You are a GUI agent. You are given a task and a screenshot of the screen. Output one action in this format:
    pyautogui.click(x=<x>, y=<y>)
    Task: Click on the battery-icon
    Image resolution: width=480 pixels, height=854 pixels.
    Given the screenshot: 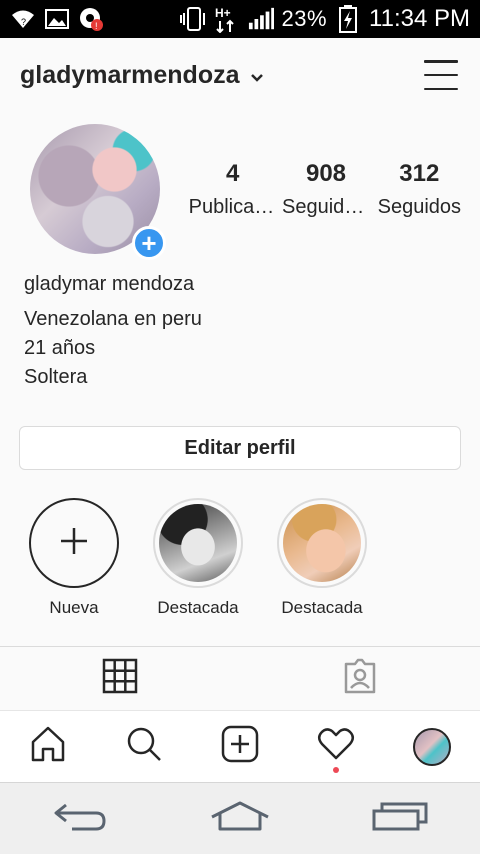 What is the action you would take?
    pyautogui.click(x=348, y=19)
    